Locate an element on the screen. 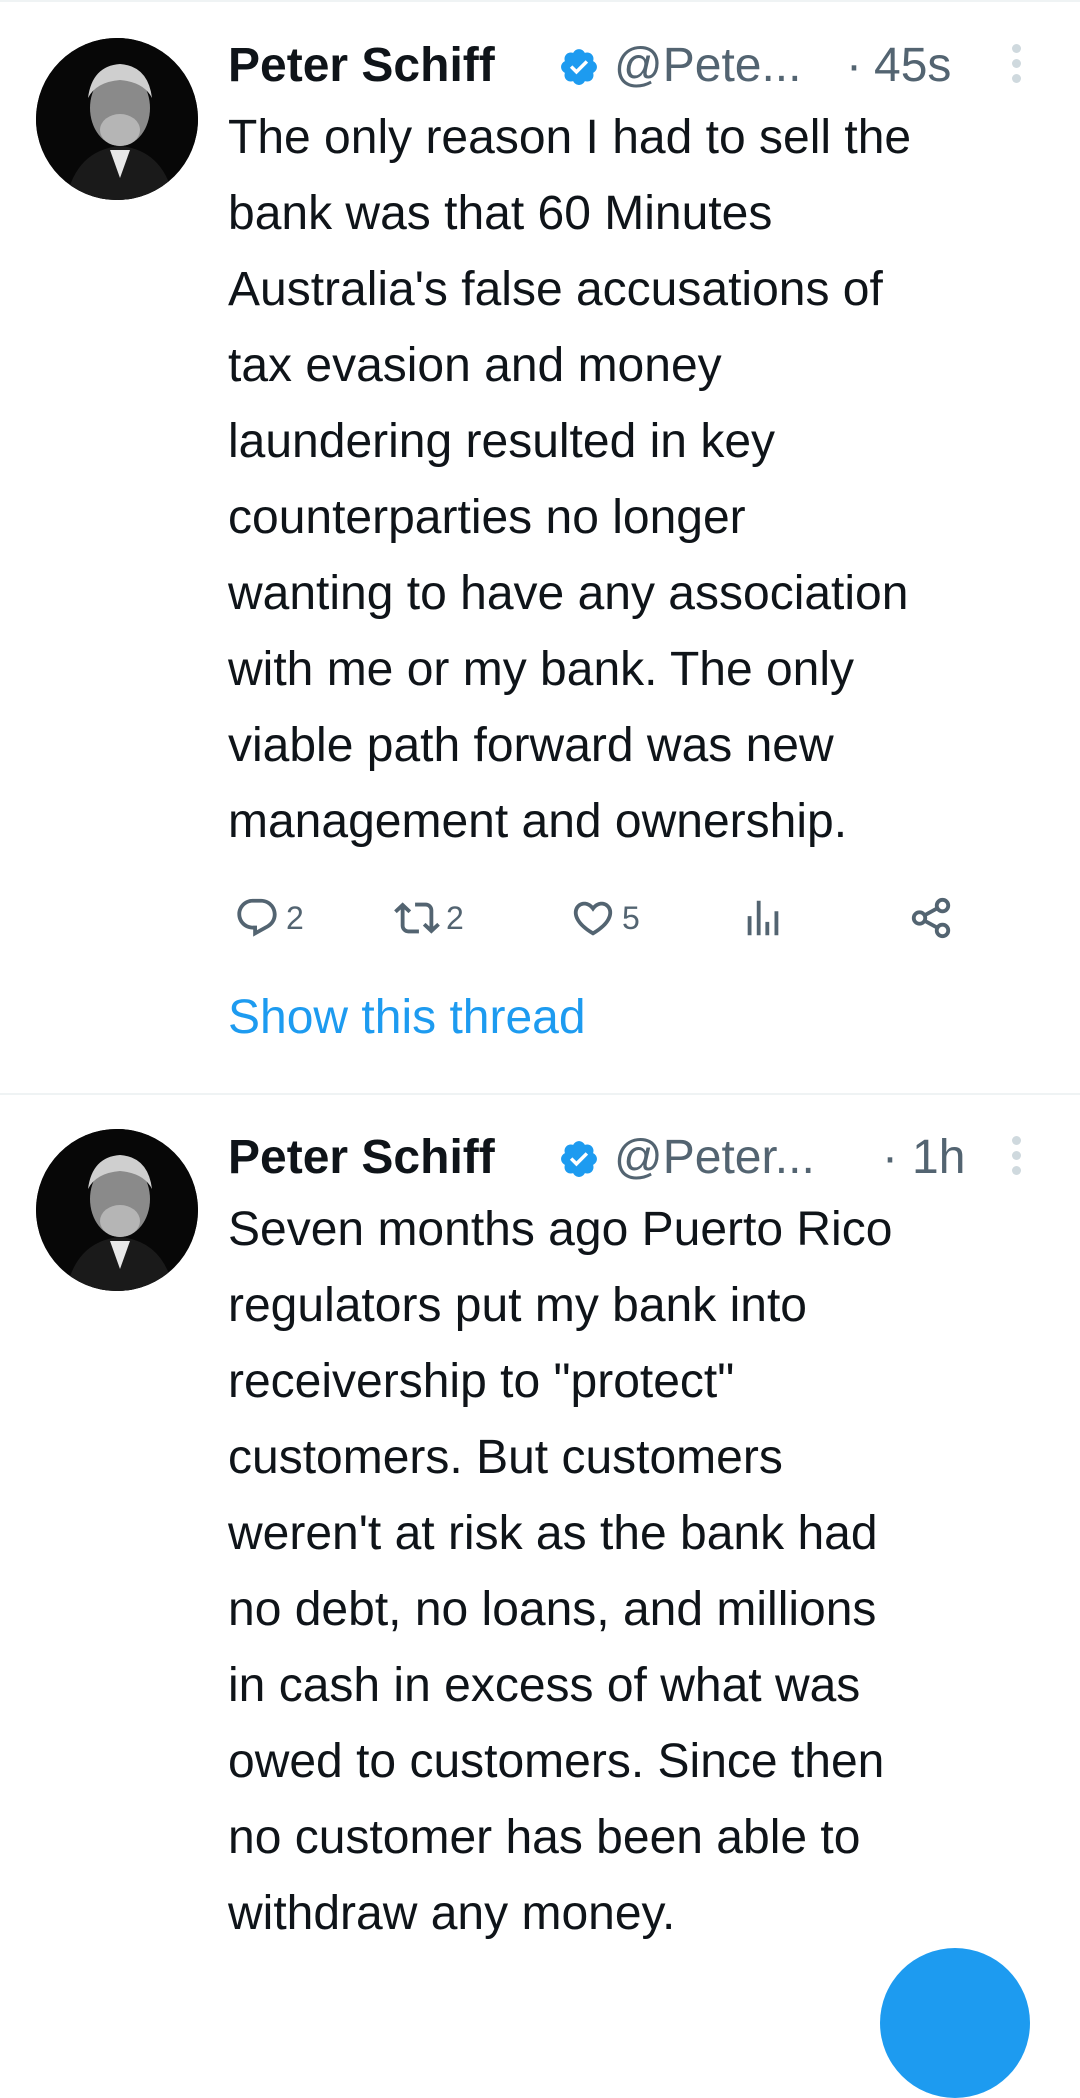  views-button is located at coordinates (763, 918).